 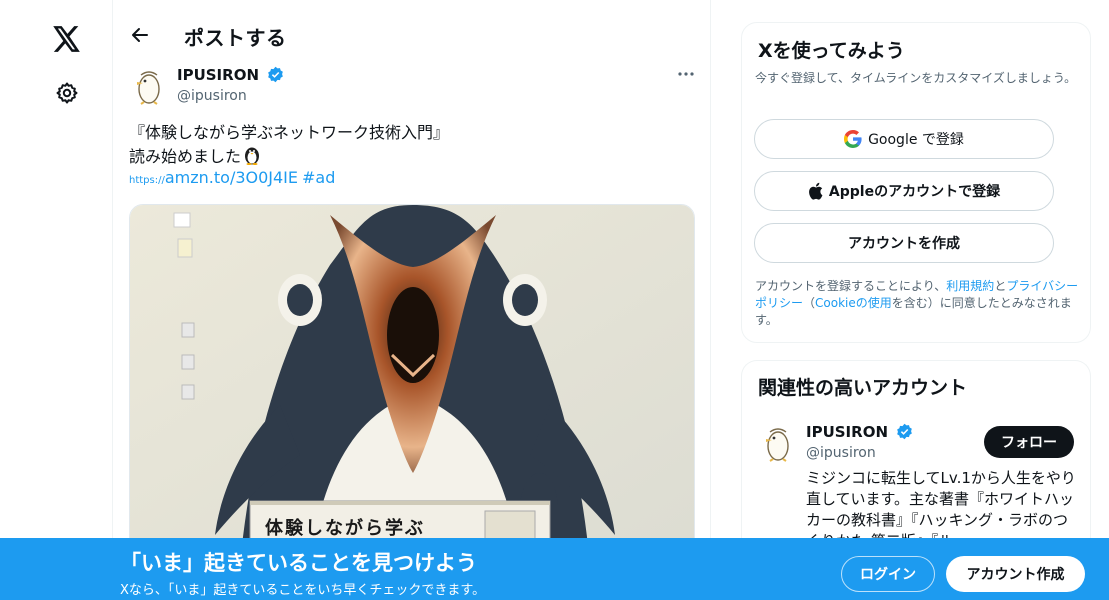 I want to click on create-account-label: アカウントを作成, so click(x=904, y=244).